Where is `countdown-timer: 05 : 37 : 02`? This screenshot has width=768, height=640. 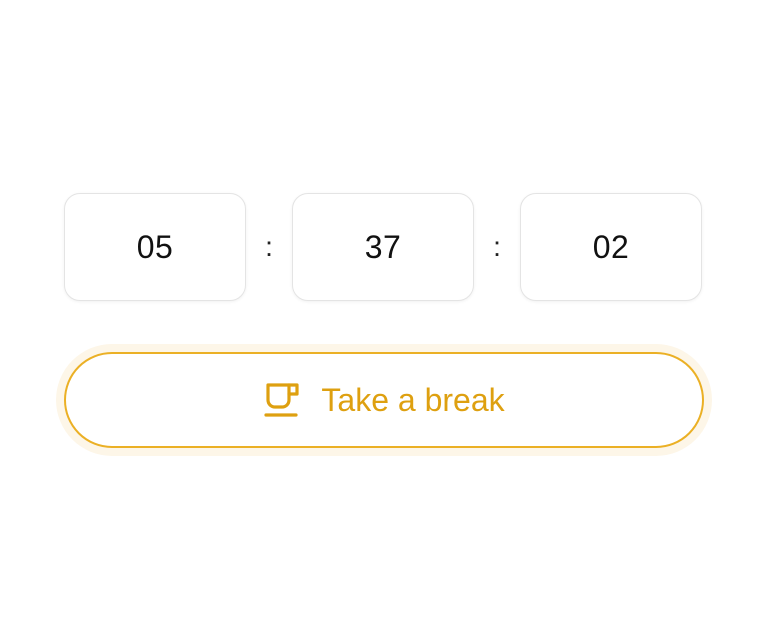
countdown-timer: 05 : 37 : 02 is located at coordinates (384, 247).